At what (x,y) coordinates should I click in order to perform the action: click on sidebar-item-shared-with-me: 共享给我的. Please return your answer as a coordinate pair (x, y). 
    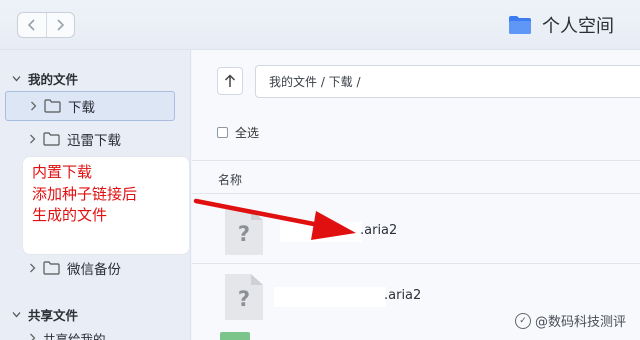
    Looking at the image, I should click on (90, 333).